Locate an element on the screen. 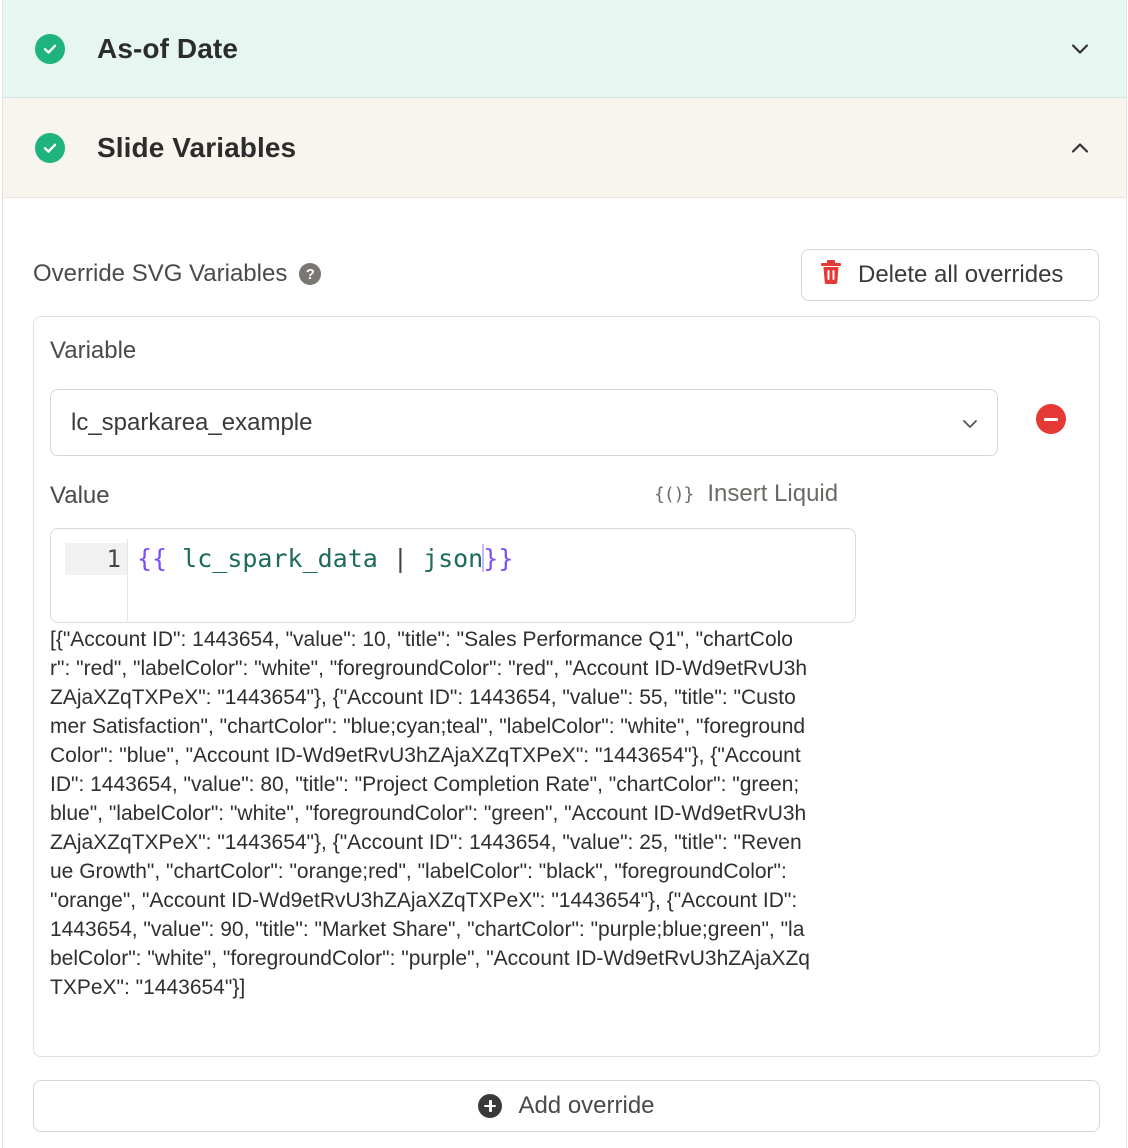  delete-all-overrides-label: Delete all overrides is located at coordinates (961, 274).